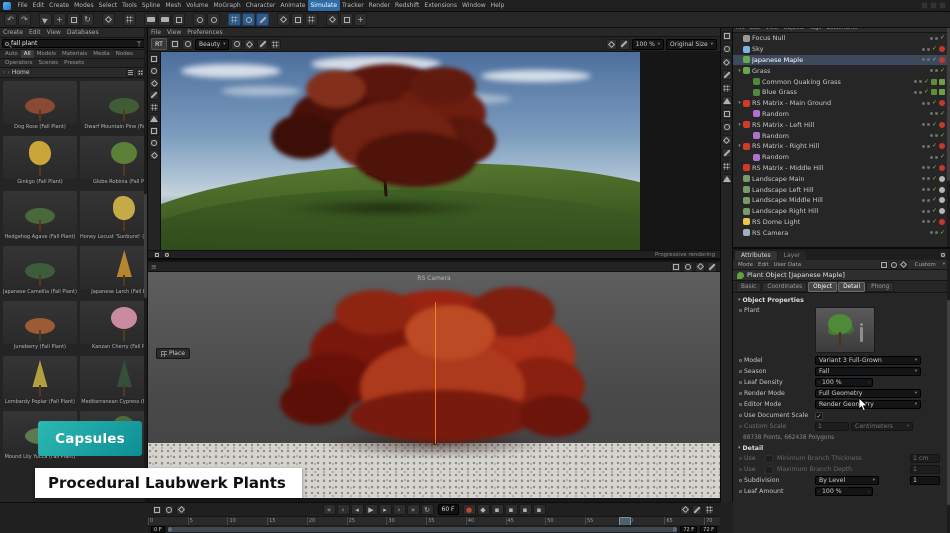 Image resolution: width=950 pixels, height=533 pixels. Describe the element at coordinates (726, 62) in the screenshot. I see `texture-mode-icon` at that location.